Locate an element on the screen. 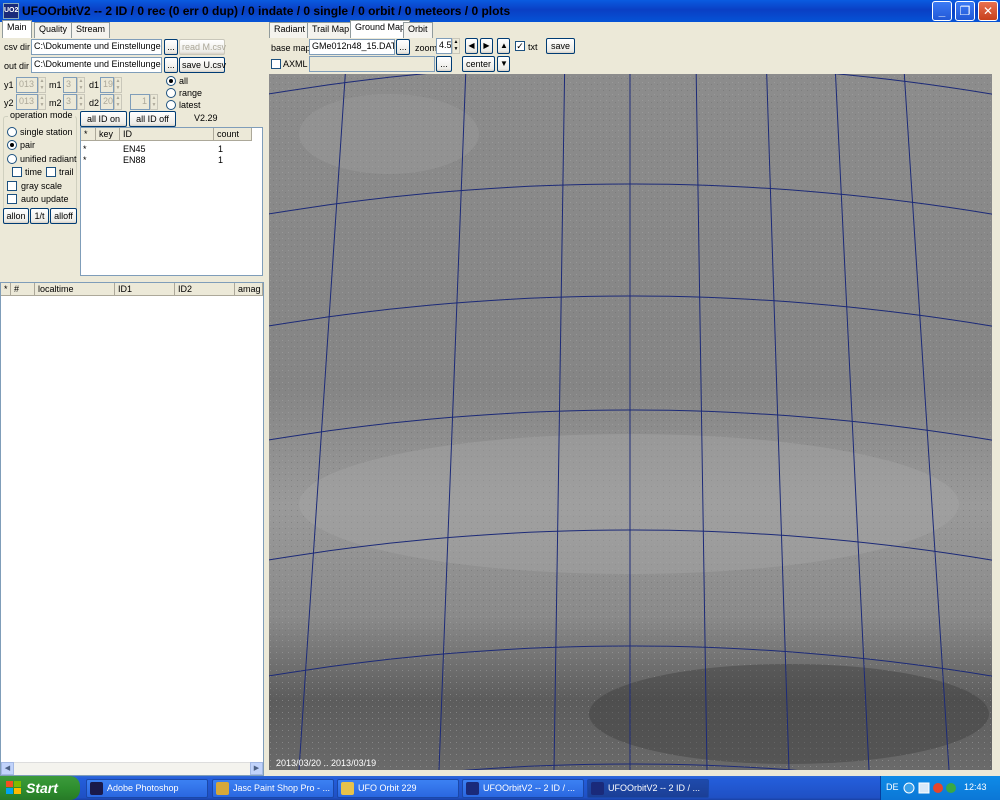  tab-quality: Quality is located at coordinates (53, 30).